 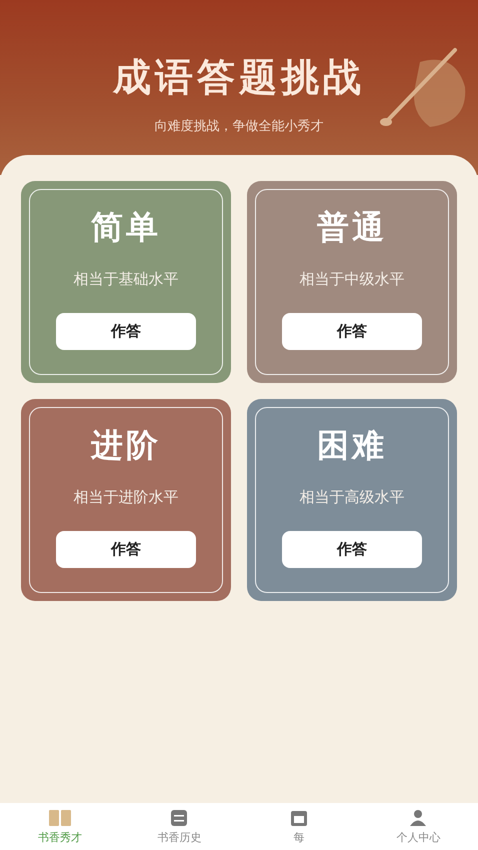 What do you see at coordinates (60, 817) in the screenshot?
I see `book-icon` at bounding box center [60, 817].